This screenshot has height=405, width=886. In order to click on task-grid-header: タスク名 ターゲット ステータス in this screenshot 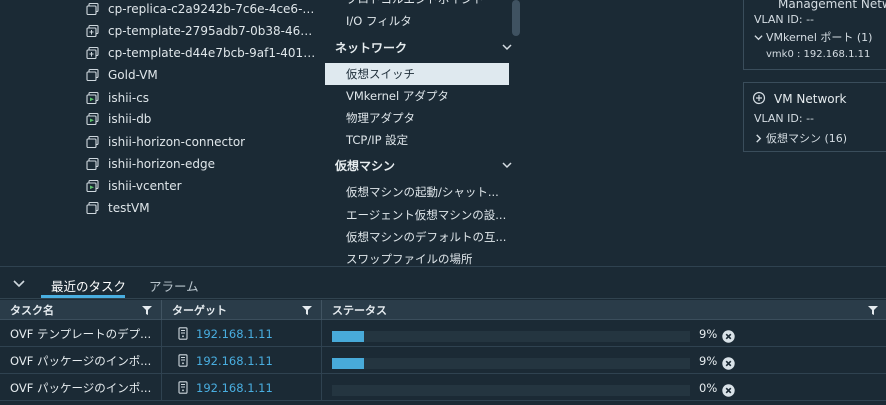, I will do `click(443, 310)`.